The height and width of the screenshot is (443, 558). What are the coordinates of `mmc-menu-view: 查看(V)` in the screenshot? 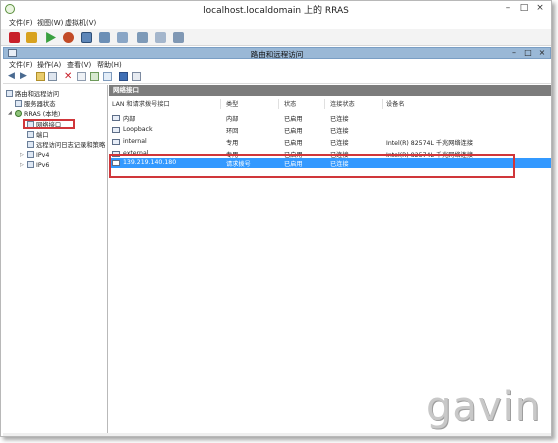 It's located at (79, 65).